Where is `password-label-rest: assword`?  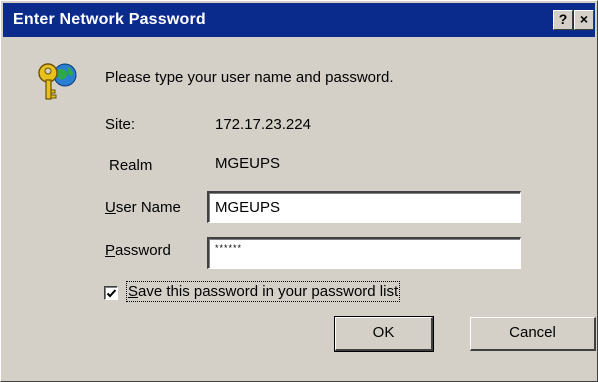 password-label-rest: assword is located at coordinates (143, 250).